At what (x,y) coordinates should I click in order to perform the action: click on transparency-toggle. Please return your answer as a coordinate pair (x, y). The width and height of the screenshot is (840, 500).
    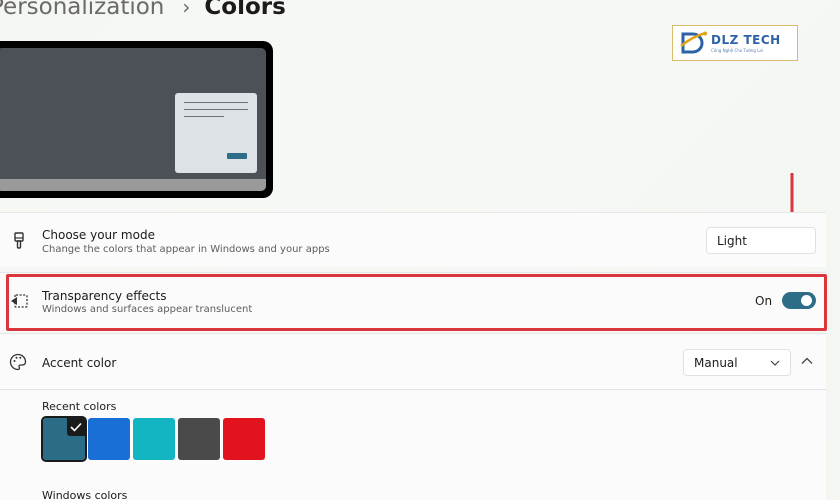
    Looking at the image, I should click on (799, 300).